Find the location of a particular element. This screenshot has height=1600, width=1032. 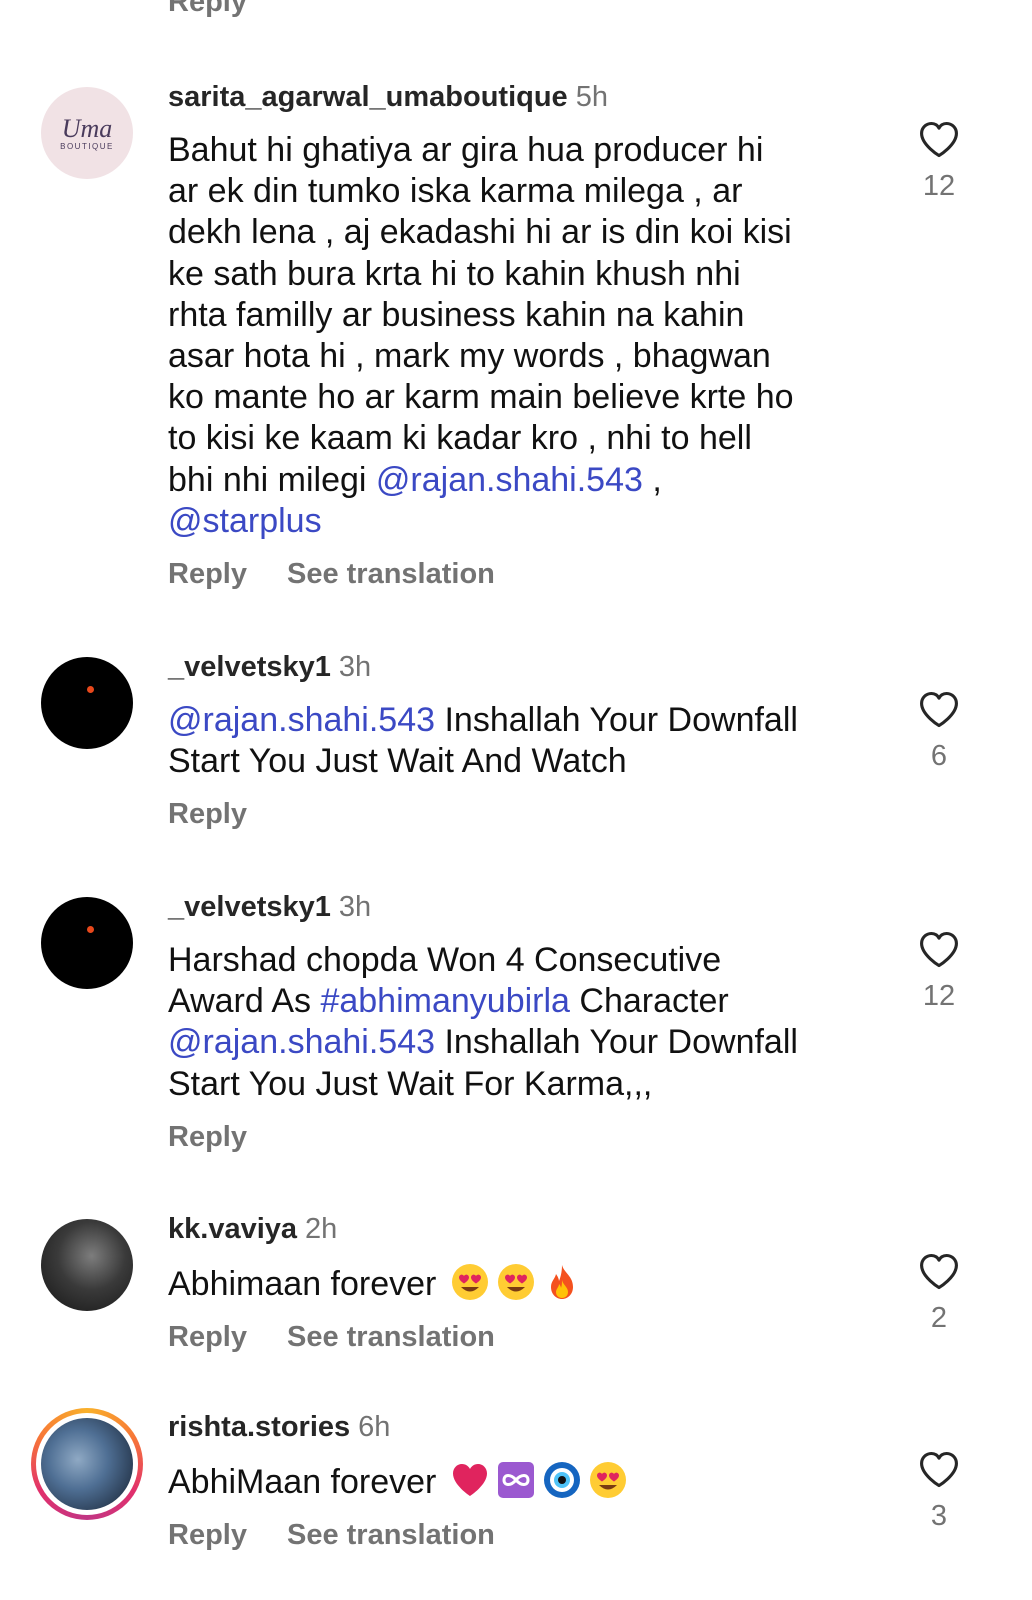

like-control: 2 is located at coordinates (939, 1292).